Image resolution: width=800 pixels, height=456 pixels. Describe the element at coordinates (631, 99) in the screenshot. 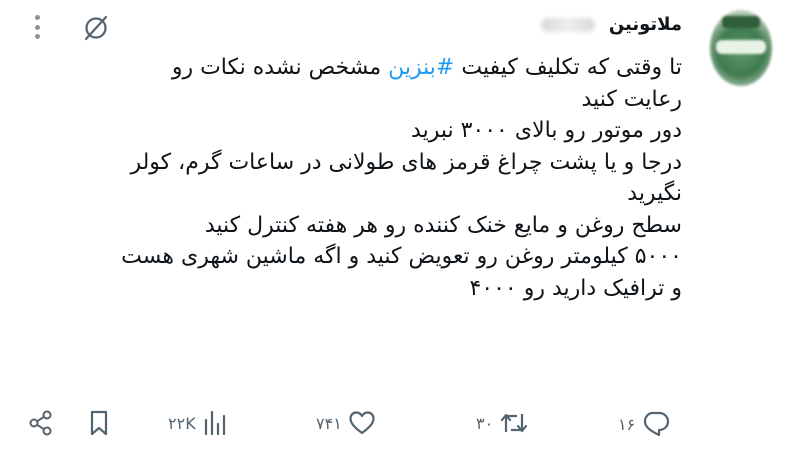

I see `tweet-line: رعایت کنید` at that location.